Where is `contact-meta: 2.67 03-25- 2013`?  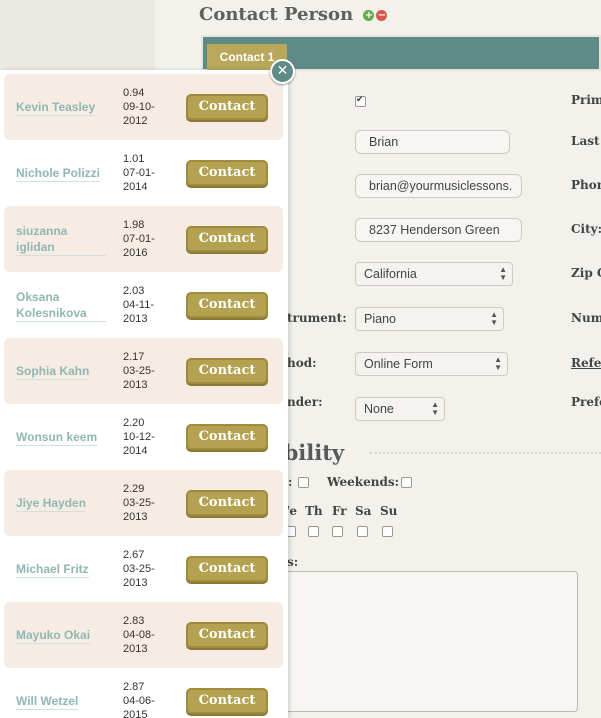 contact-meta: 2.67 03-25- 2013 is located at coordinates (139, 569).